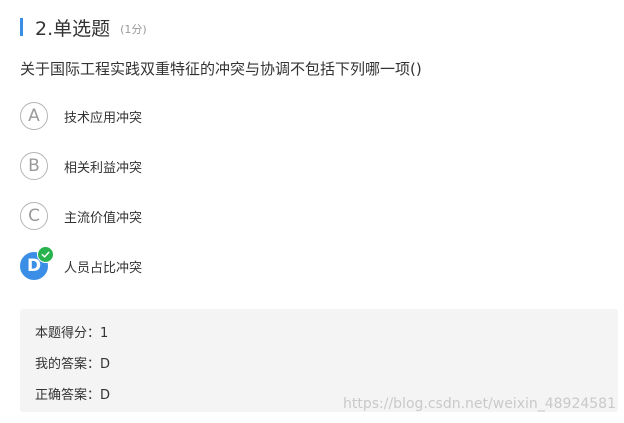 The image size is (624, 423). I want to click on option-b-circle: B, so click(34, 166).